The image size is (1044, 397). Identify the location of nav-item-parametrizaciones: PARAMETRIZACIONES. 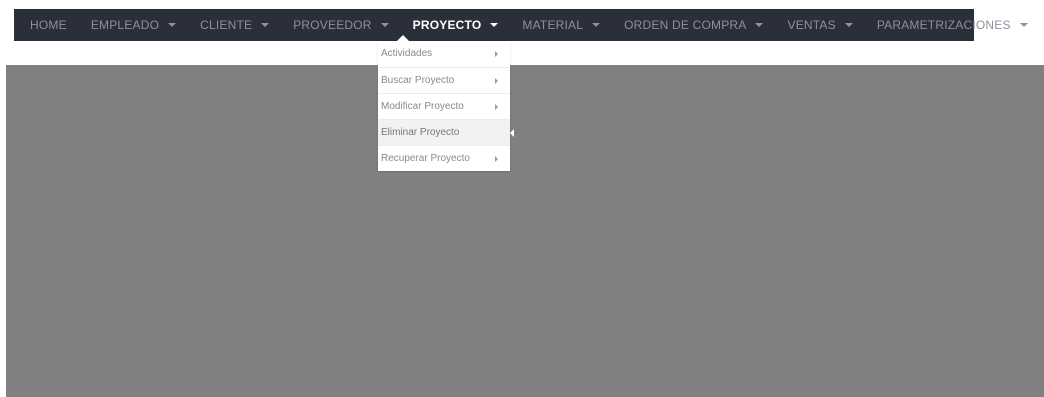
(952, 25).